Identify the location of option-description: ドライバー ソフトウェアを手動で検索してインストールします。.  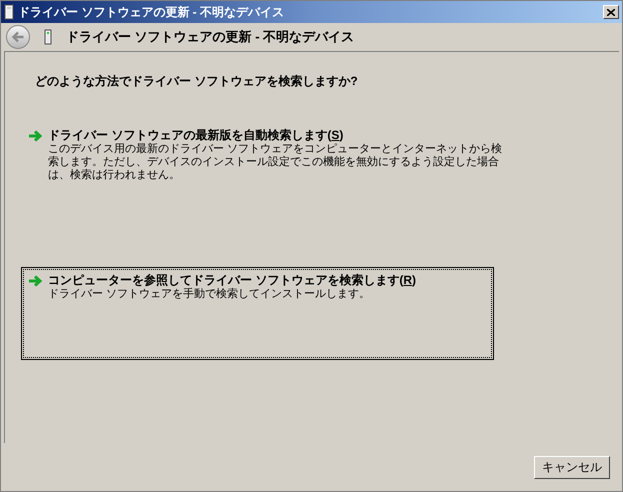
(210, 294).